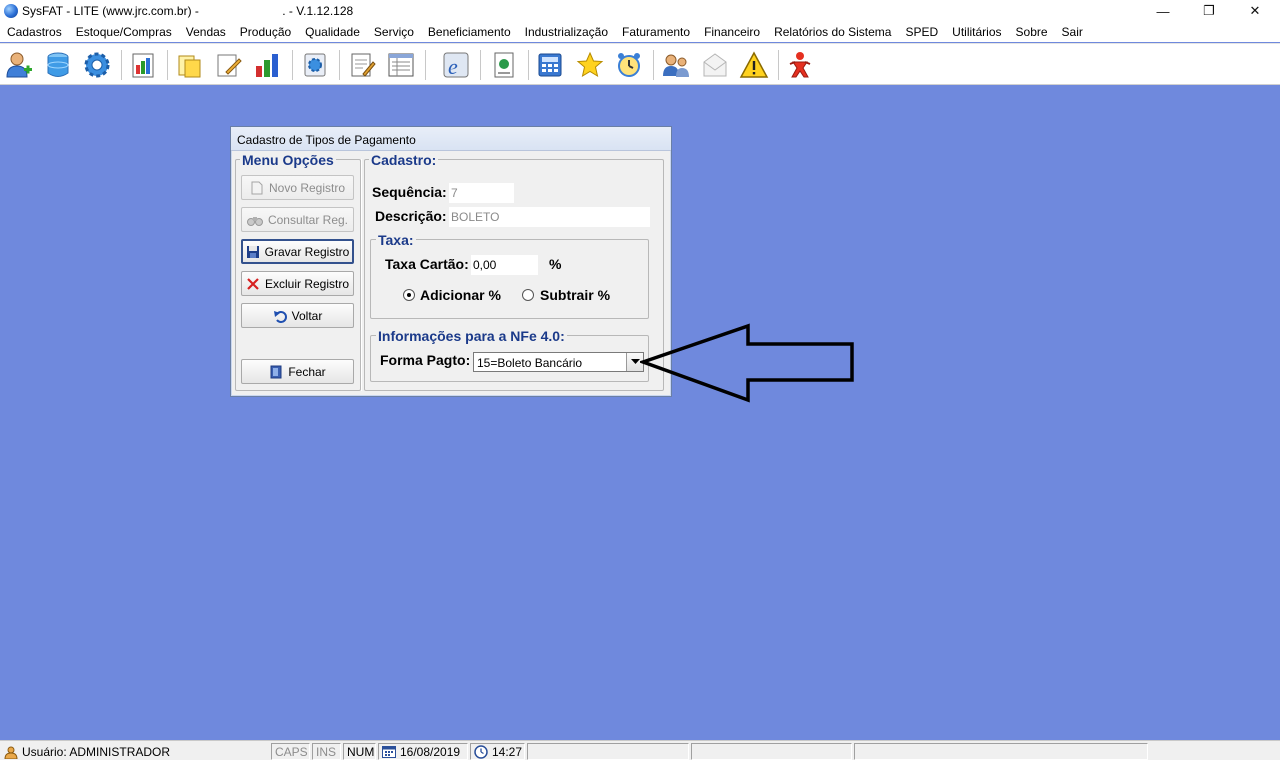 This screenshot has width=1280, height=760. Describe the element at coordinates (394, 32) in the screenshot. I see `menu-servico: Serviço` at that location.